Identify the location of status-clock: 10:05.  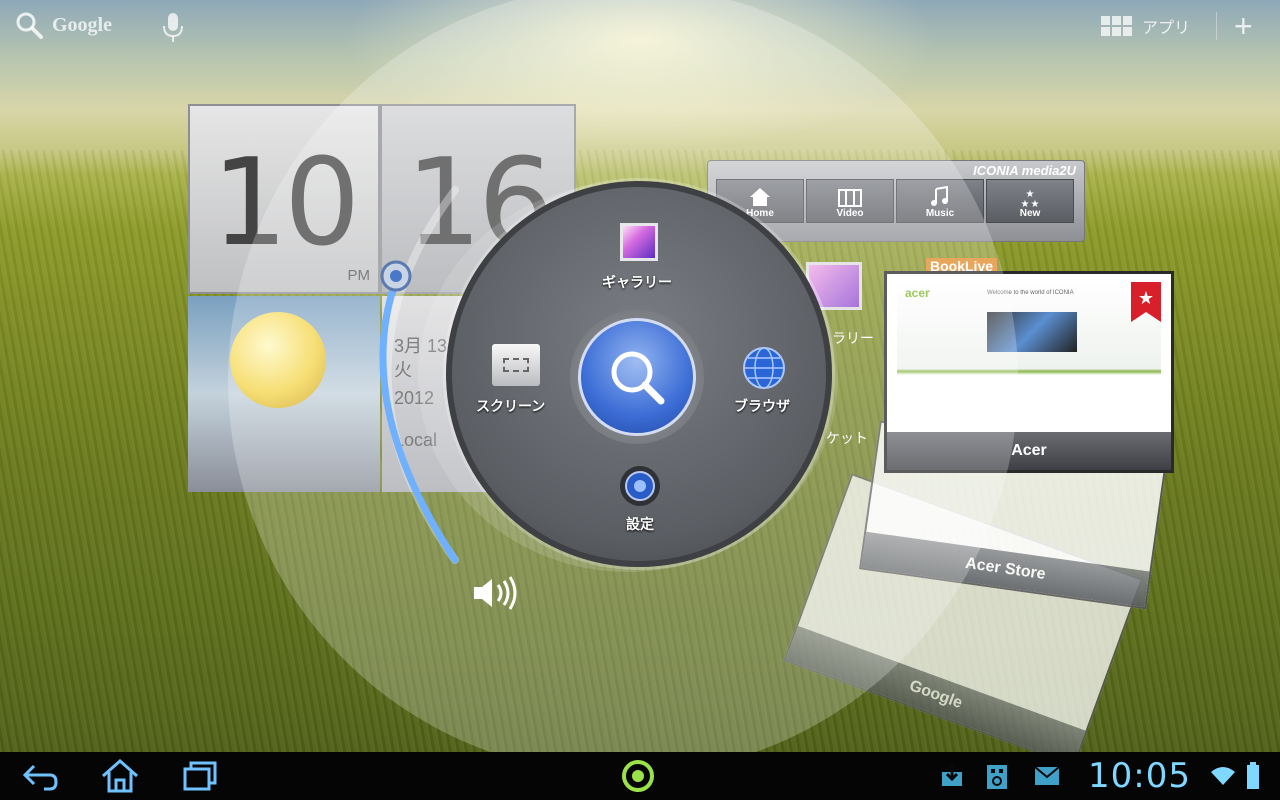
(1139, 776).